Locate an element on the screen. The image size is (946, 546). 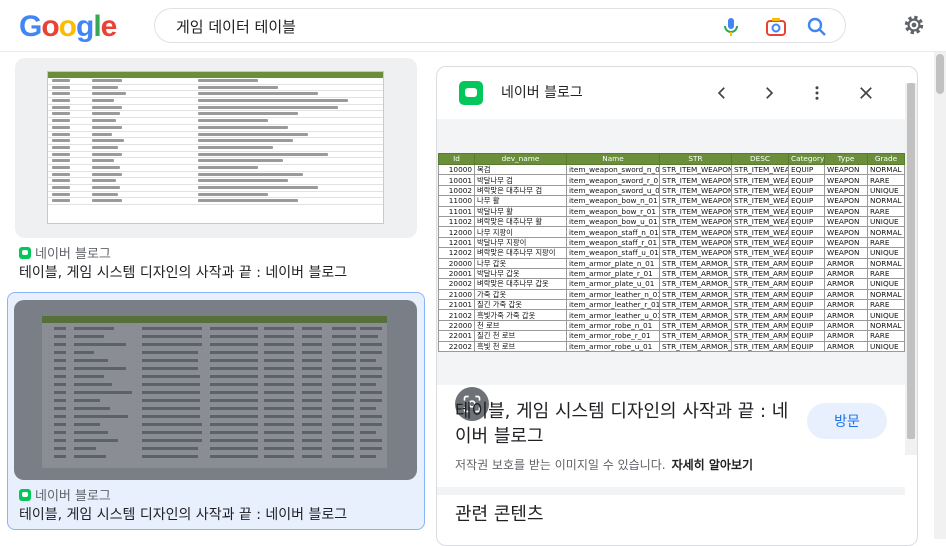
column-header: DESC is located at coordinates (760, 159).